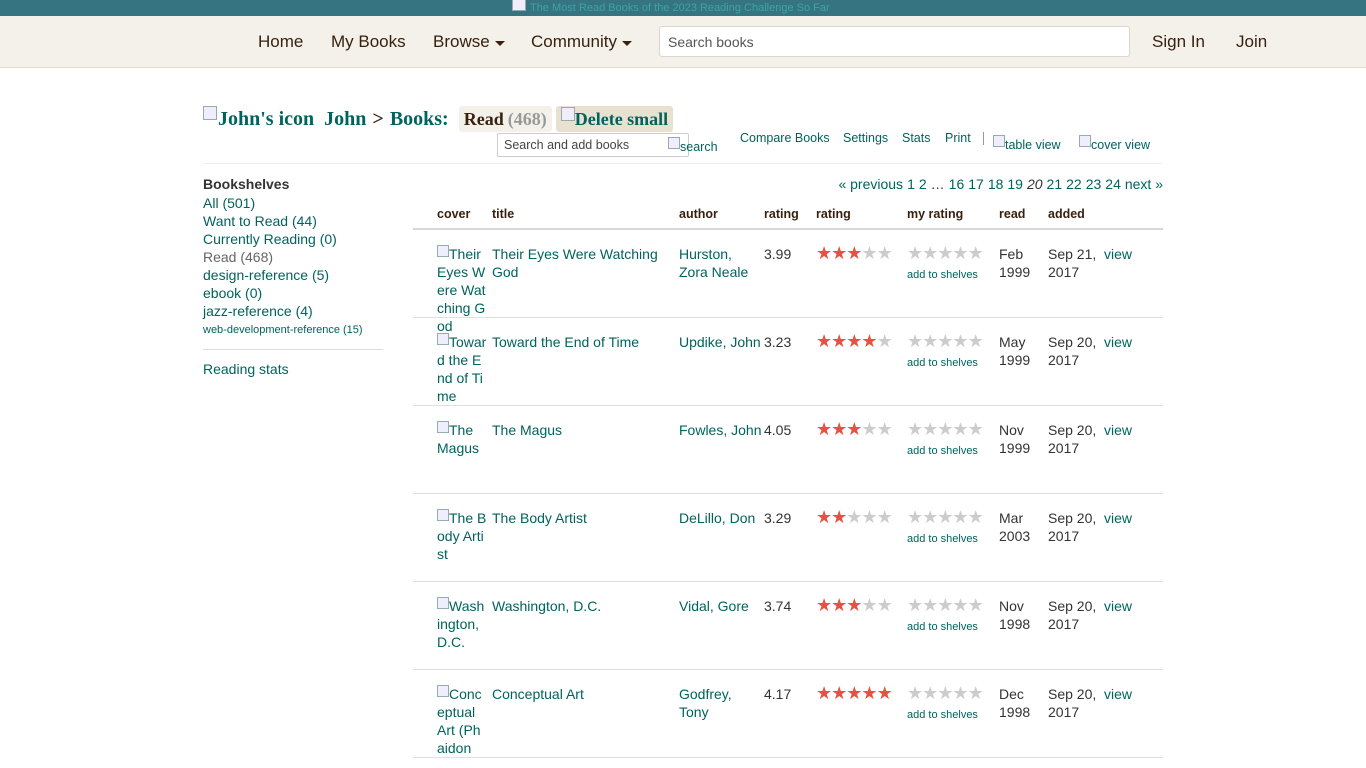 Image resolution: width=1366 pixels, height=768 pixels. Describe the element at coordinates (833, 214) in the screenshot. I see `column-header-rating: rating` at that location.